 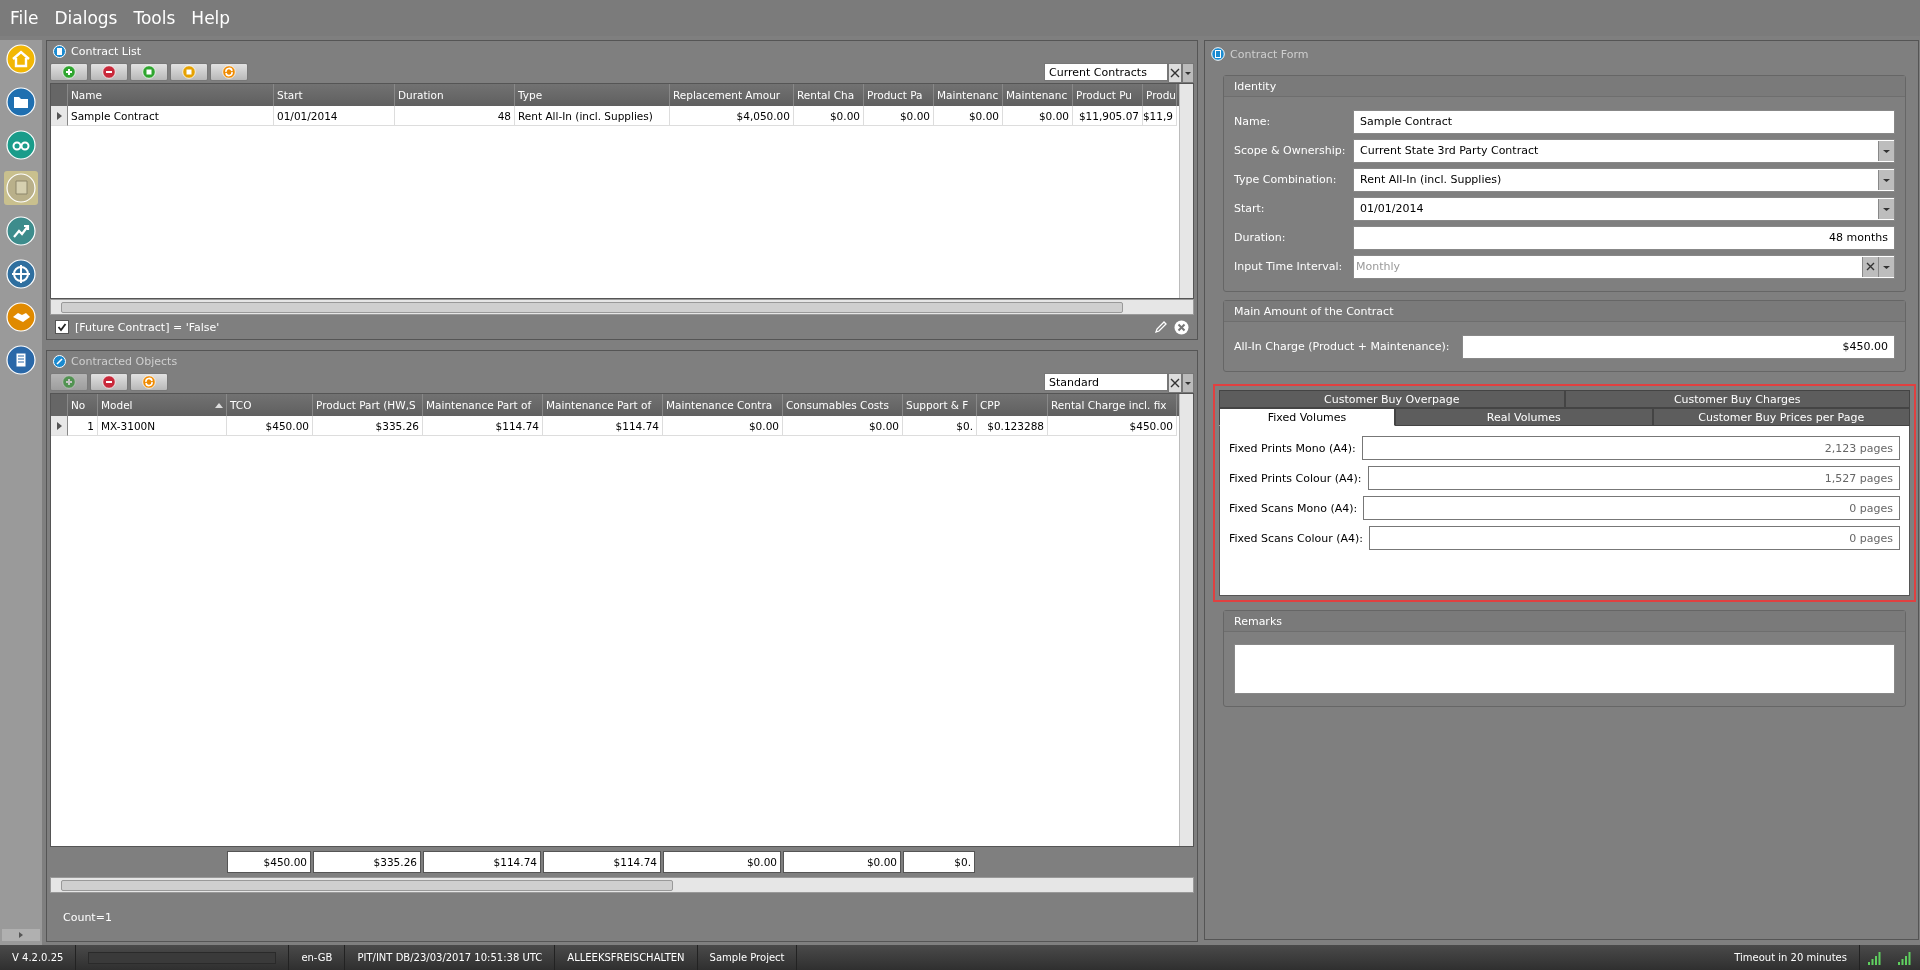 I want to click on menu-item: Dialogs, so click(x=86, y=18).